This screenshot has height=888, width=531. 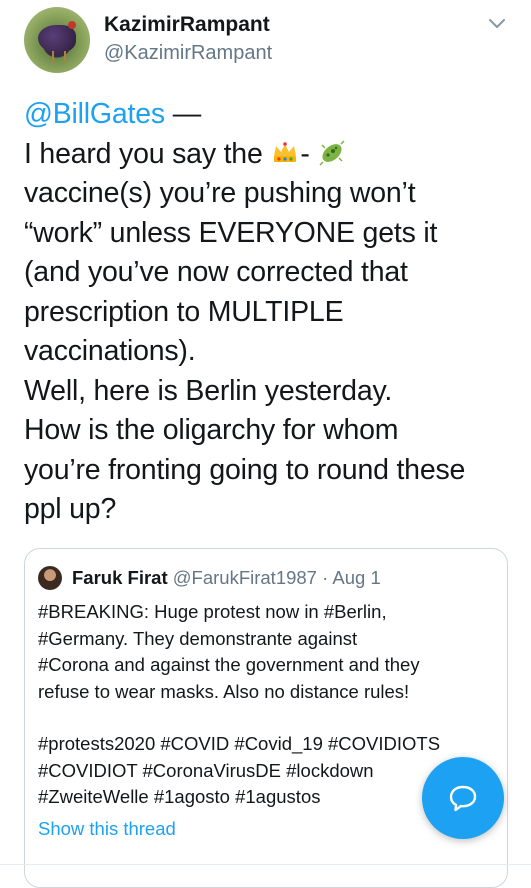 What do you see at coordinates (245, 469) in the screenshot?
I see `tweet-line-9: you’re fronting going to round these` at bounding box center [245, 469].